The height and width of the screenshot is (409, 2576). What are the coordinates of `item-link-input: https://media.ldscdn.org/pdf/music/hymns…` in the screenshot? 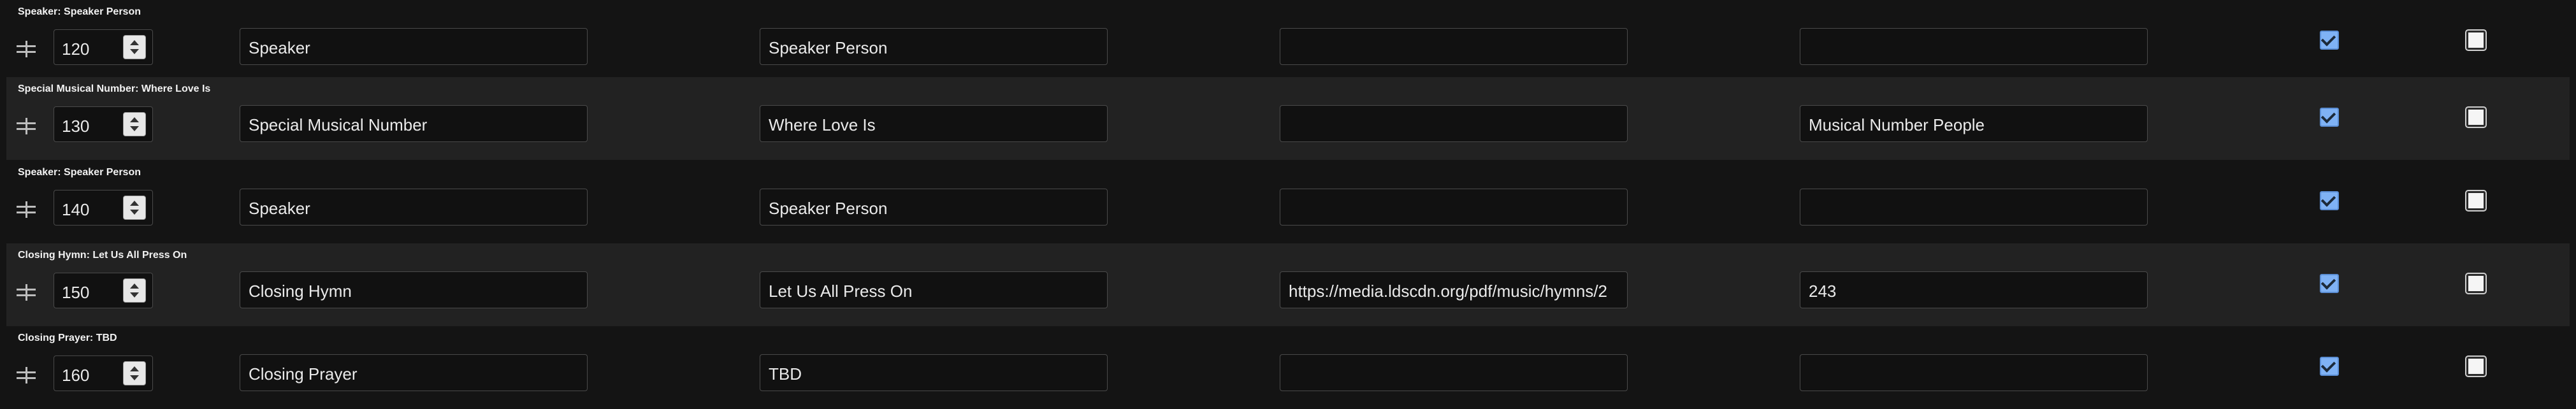 It's located at (1454, 289).